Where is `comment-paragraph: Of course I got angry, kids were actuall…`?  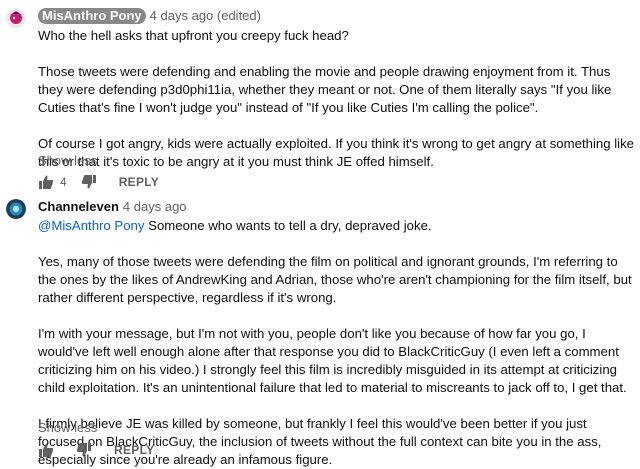 comment-paragraph: Of course I got angry, kids were actuall… is located at coordinates (336, 152).